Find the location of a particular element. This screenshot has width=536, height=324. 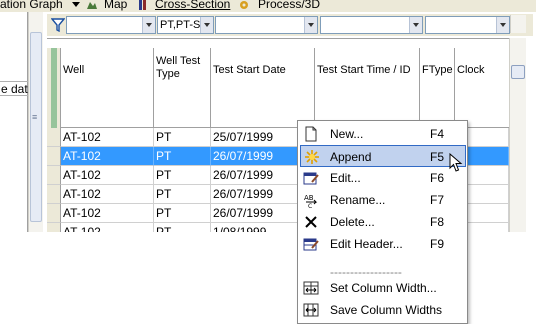

left-panel is located at coordinates (14, 122).